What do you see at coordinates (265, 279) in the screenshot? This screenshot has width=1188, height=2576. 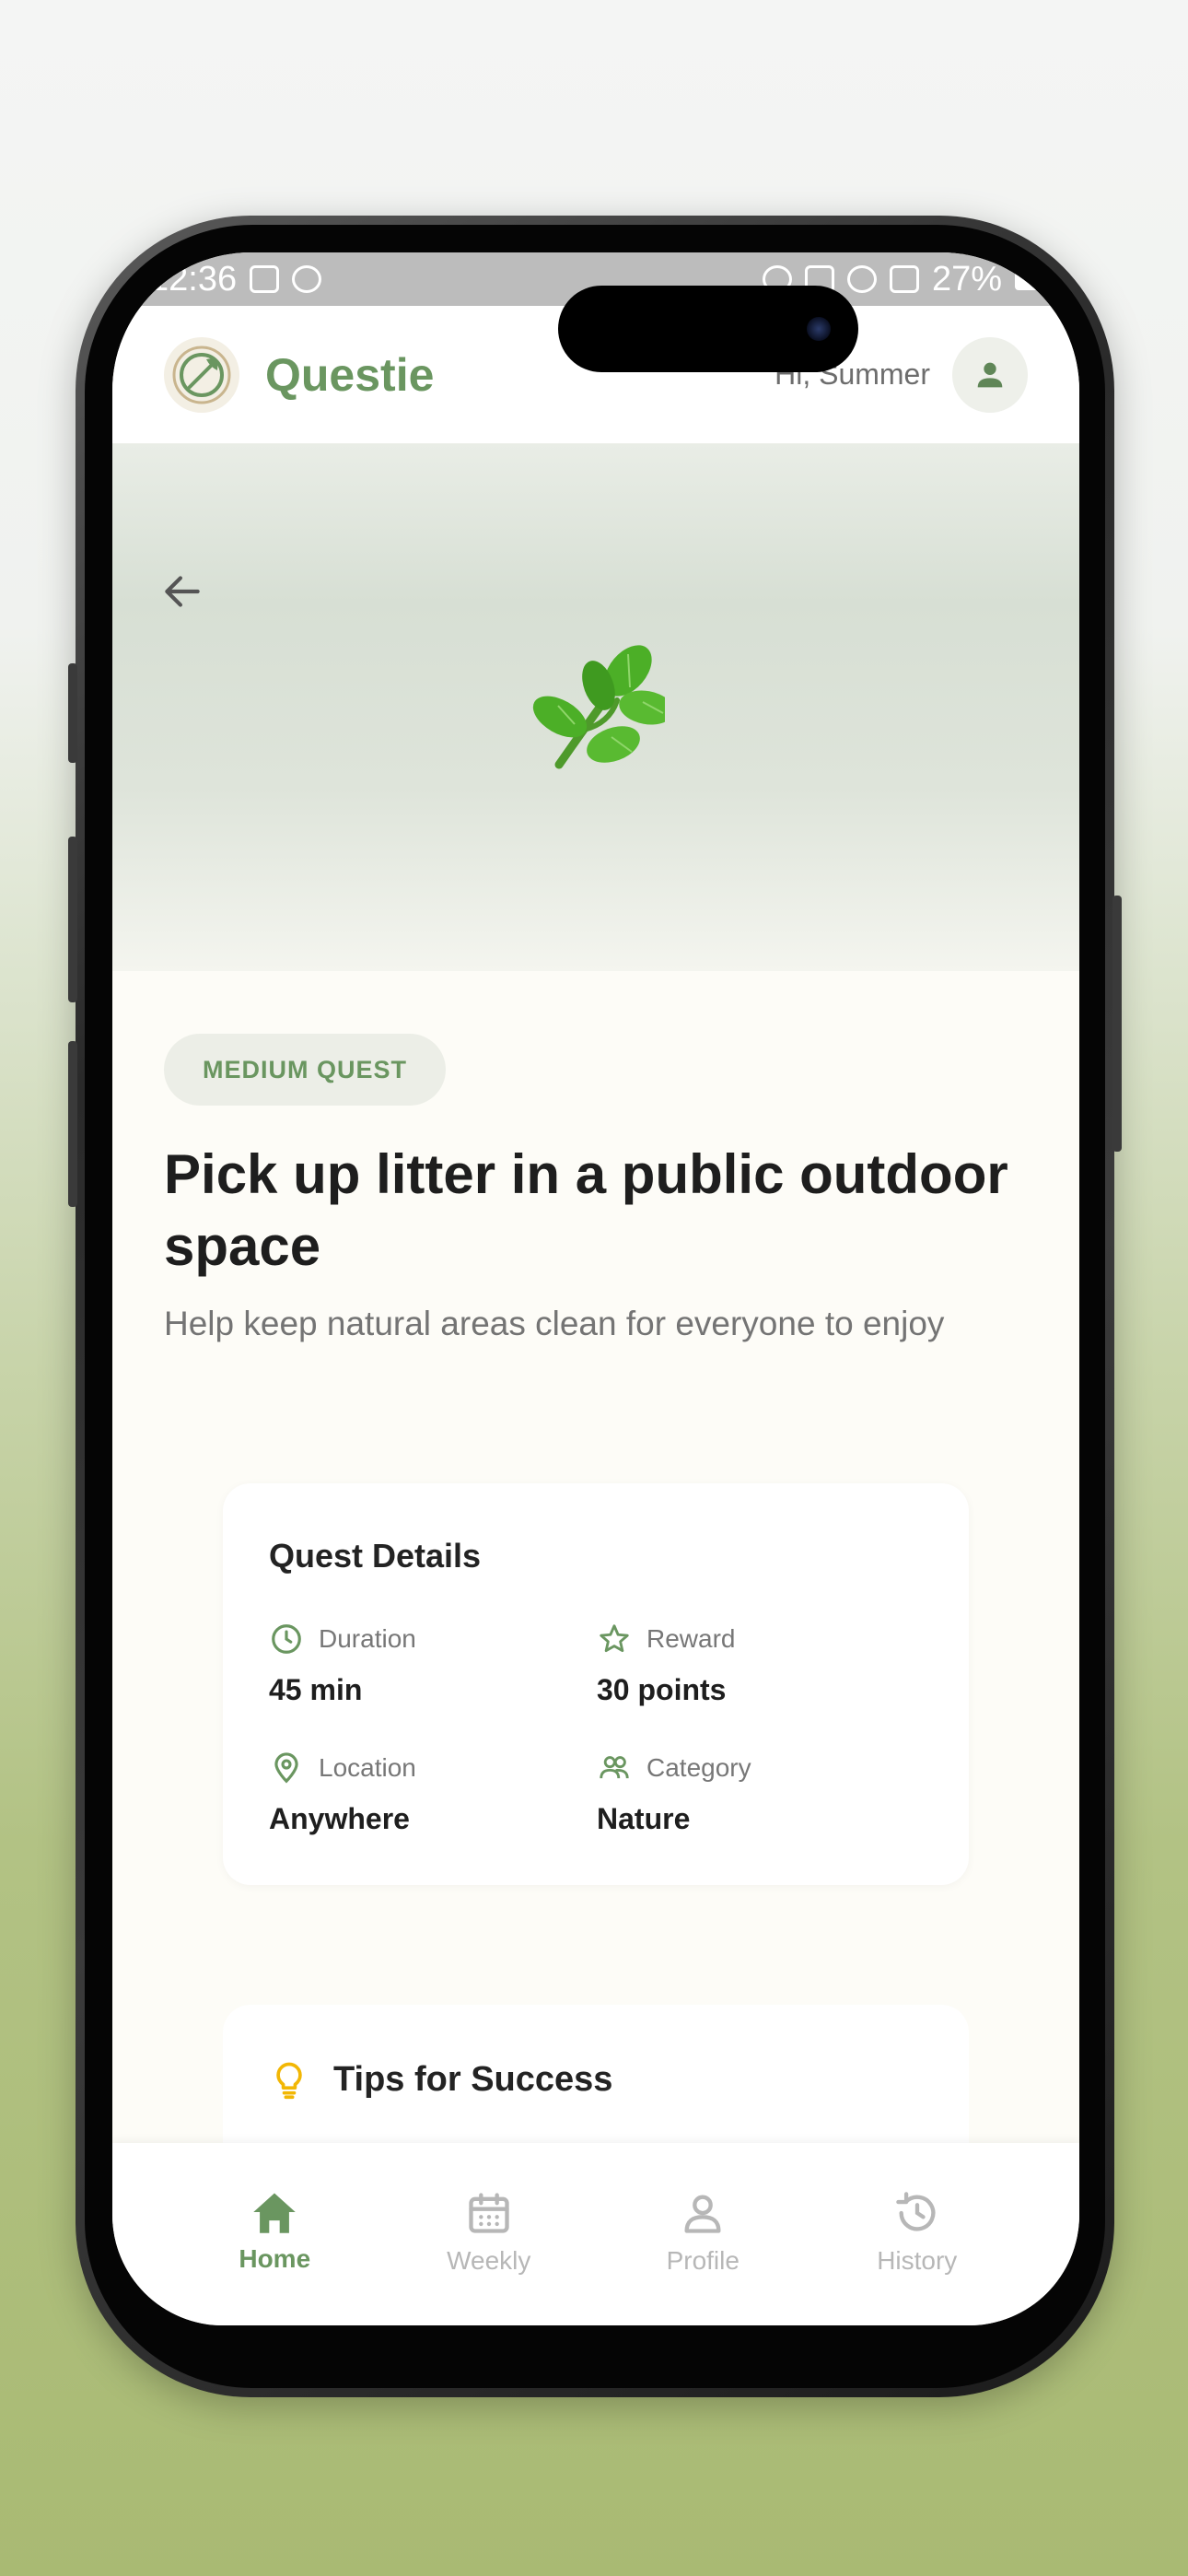 I see `gallery-notification-icon` at bounding box center [265, 279].